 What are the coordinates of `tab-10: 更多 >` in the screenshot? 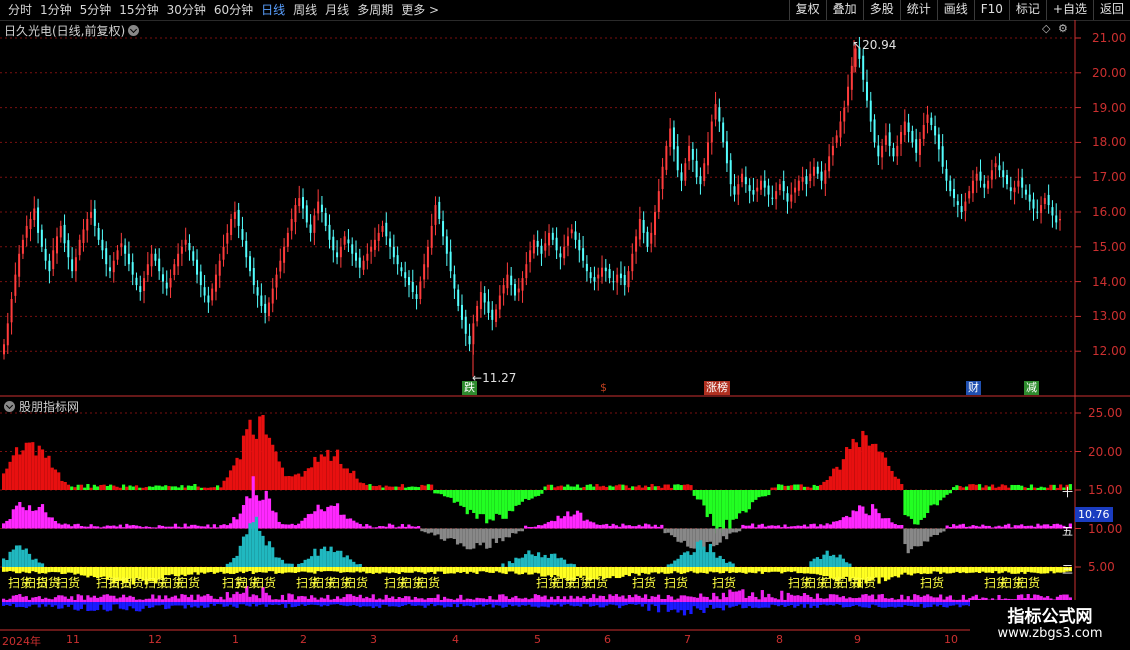 It's located at (420, 10).